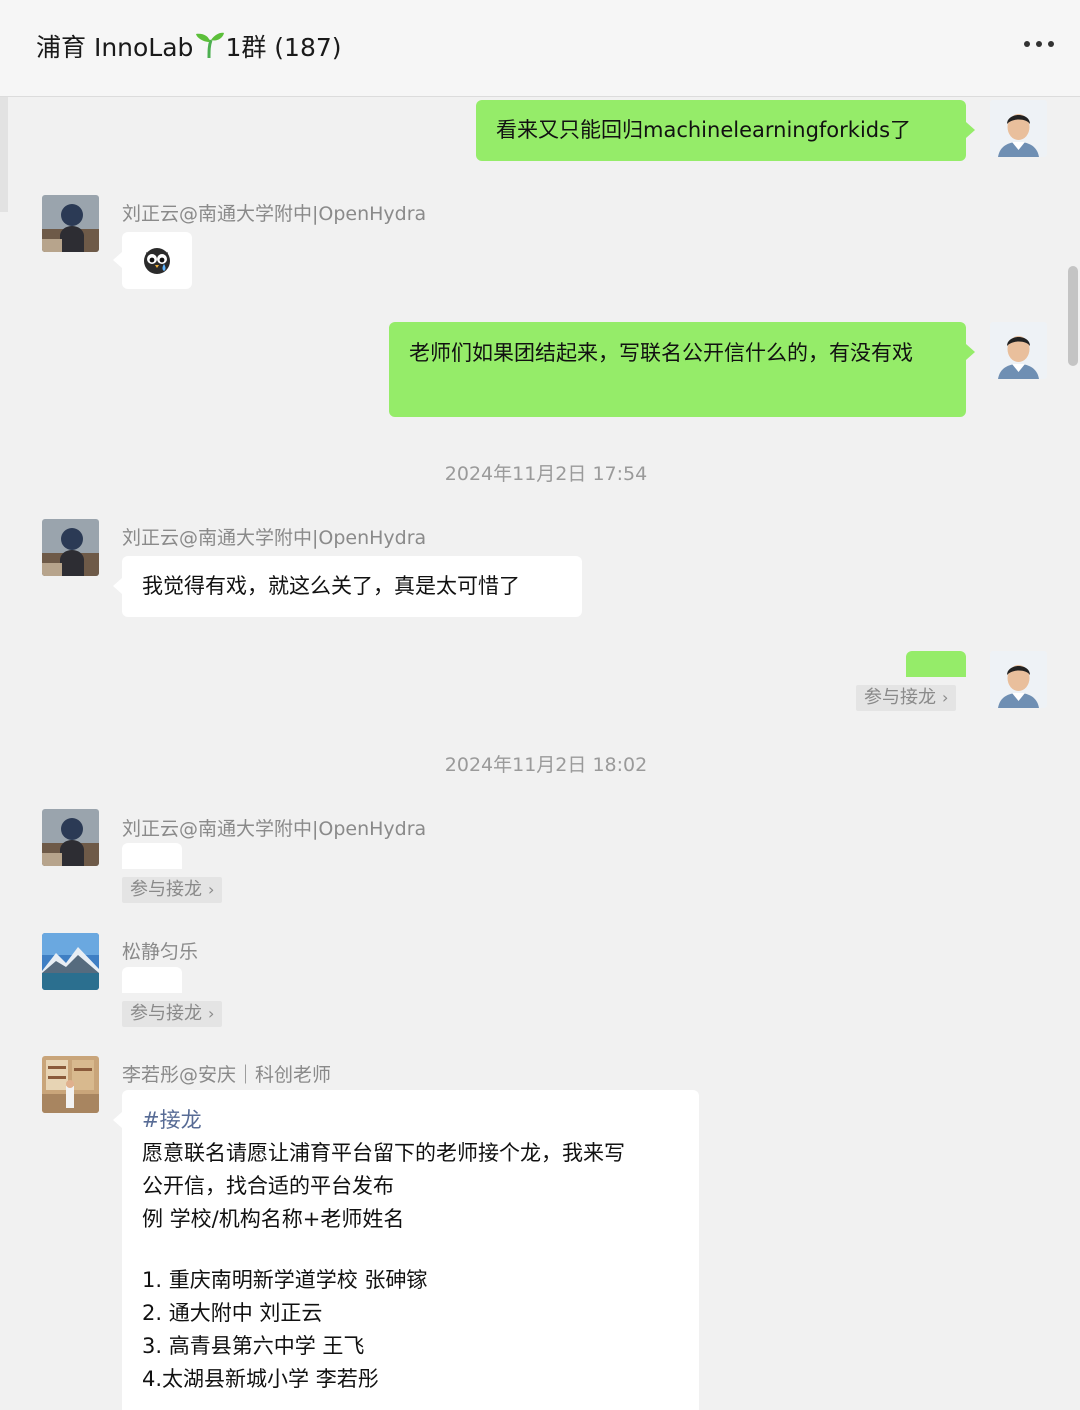 This screenshot has width=1080, height=1410. What do you see at coordinates (268, 1186) in the screenshot?
I see `message-line: 公开信，找合适的平台发布` at bounding box center [268, 1186].